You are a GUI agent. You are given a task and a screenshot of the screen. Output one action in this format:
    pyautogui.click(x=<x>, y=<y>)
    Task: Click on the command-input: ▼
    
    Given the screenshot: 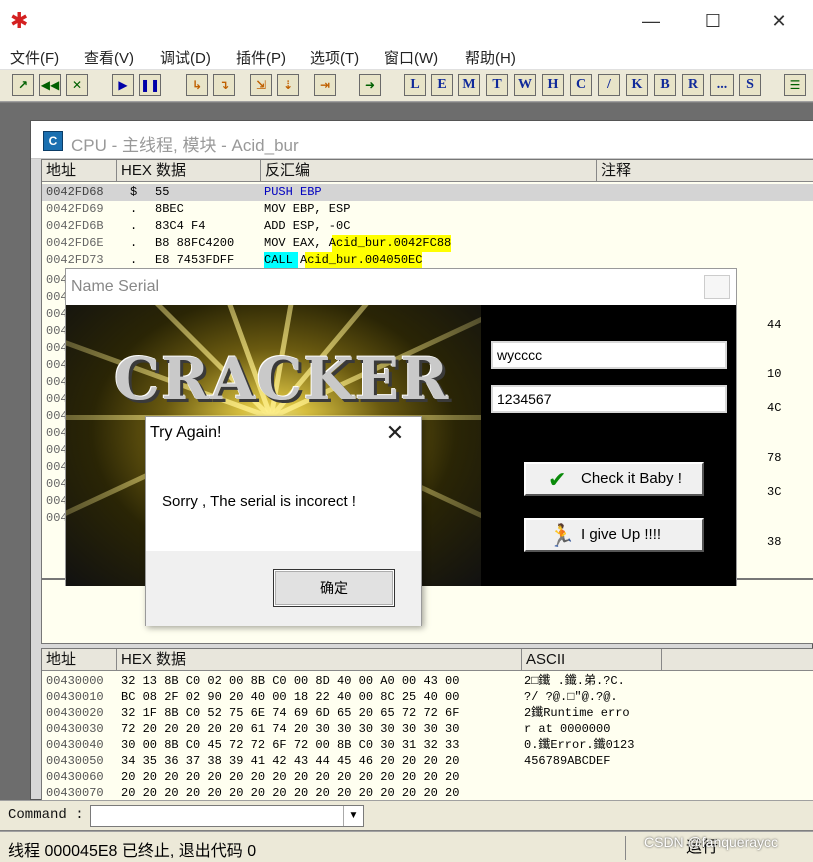 What is the action you would take?
    pyautogui.click(x=227, y=816)
    